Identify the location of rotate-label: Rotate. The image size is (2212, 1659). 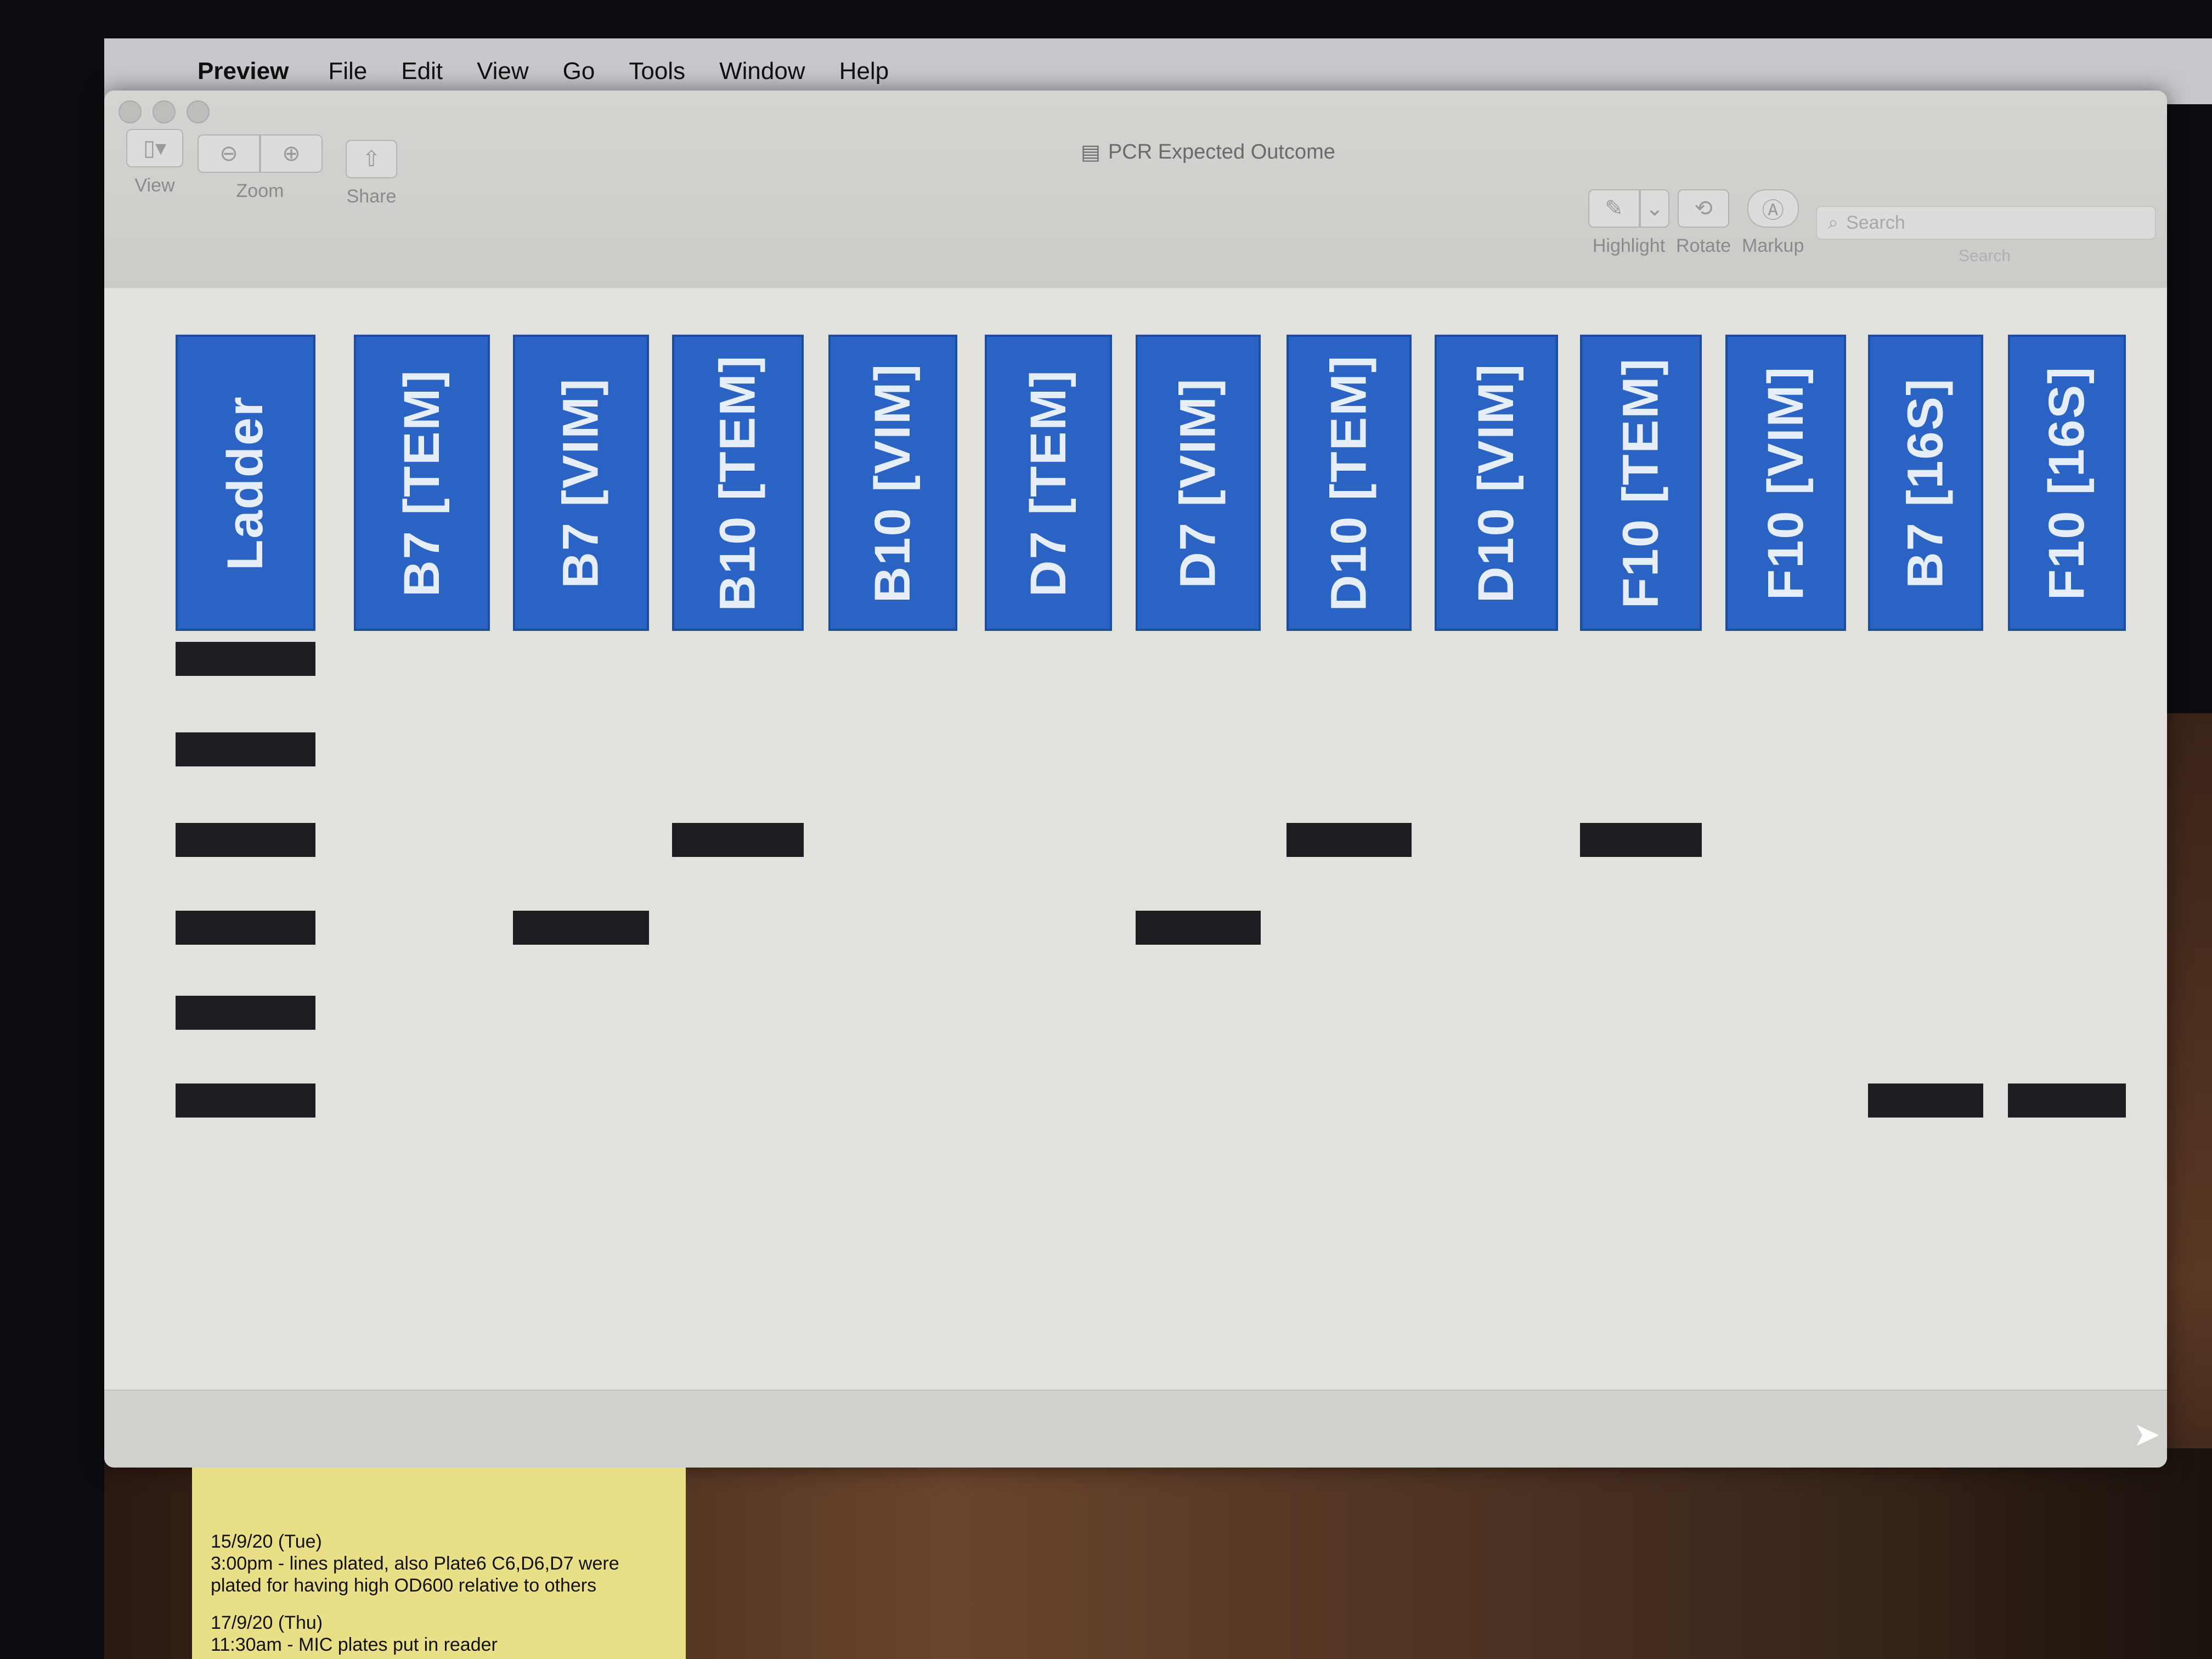
(1703, 246).